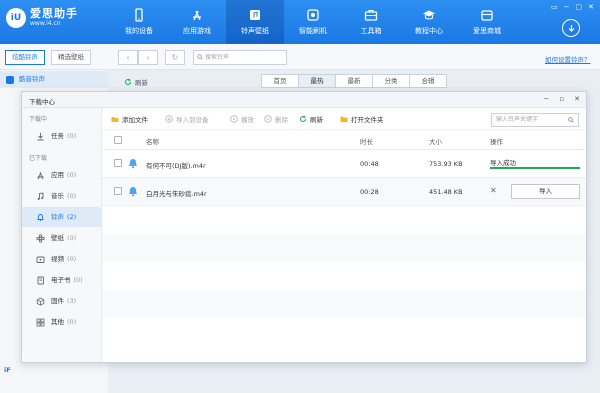 This screenshot has width=600, height=393. Describe the element at coordinates (429, 31) in the screenshot. I see `nav-label: 教程中心` at that location.